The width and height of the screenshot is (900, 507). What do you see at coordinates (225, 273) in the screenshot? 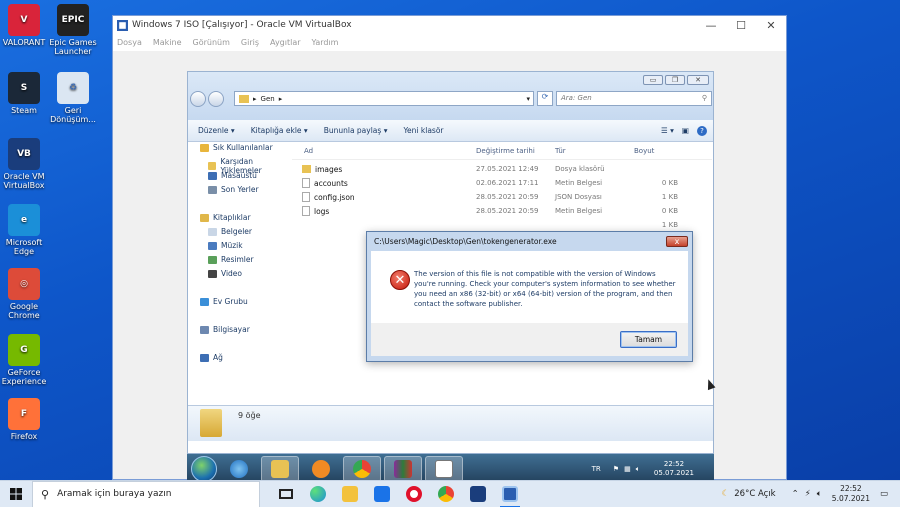
I see `nav-item: Video` at bounding box center [225, 273].